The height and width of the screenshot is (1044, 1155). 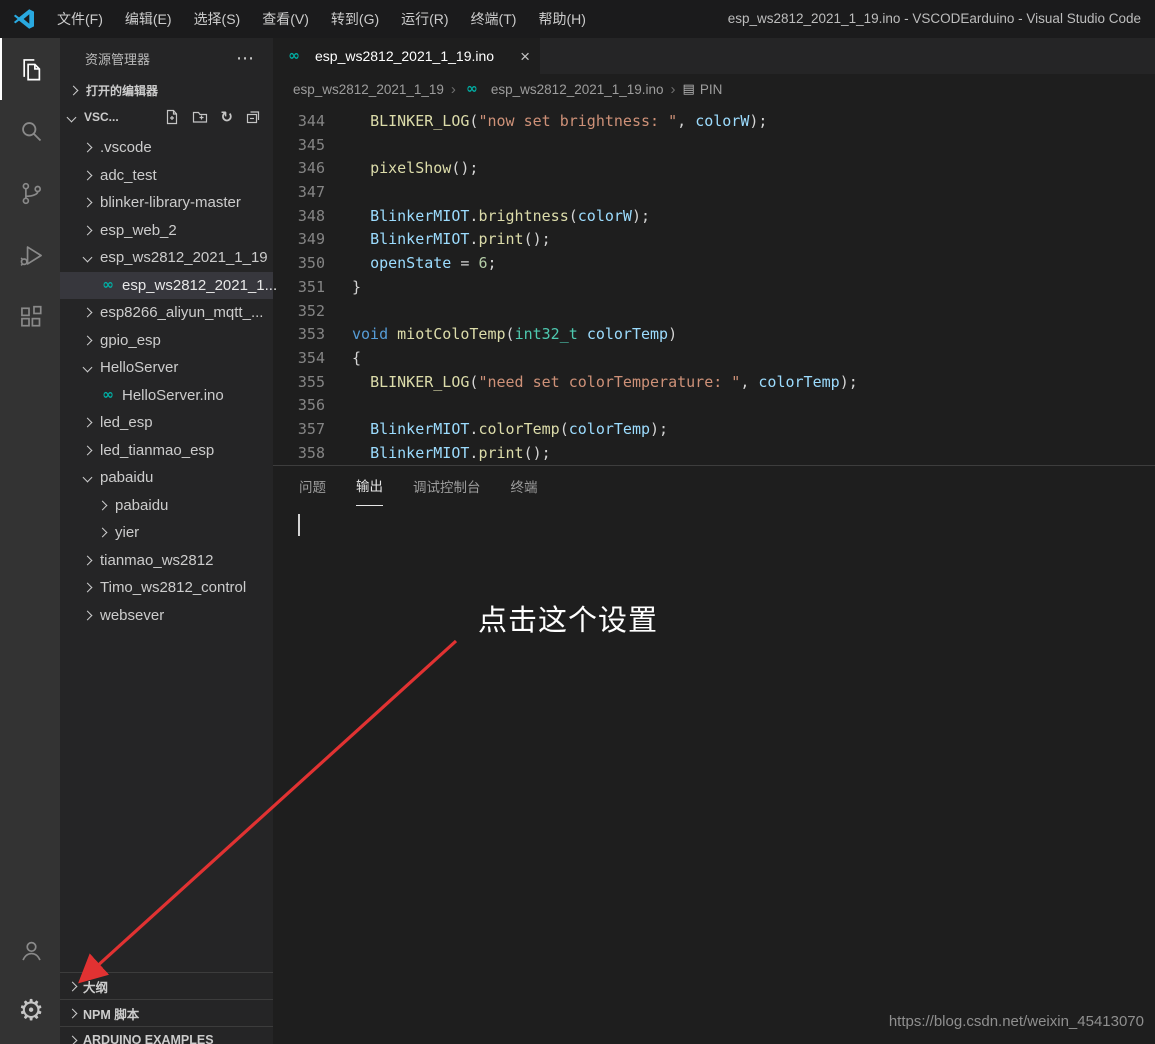 What do you see at coordinates (30, 317) in the screenshot?
I see `extensions-icon` at bounding box center [30, 317].